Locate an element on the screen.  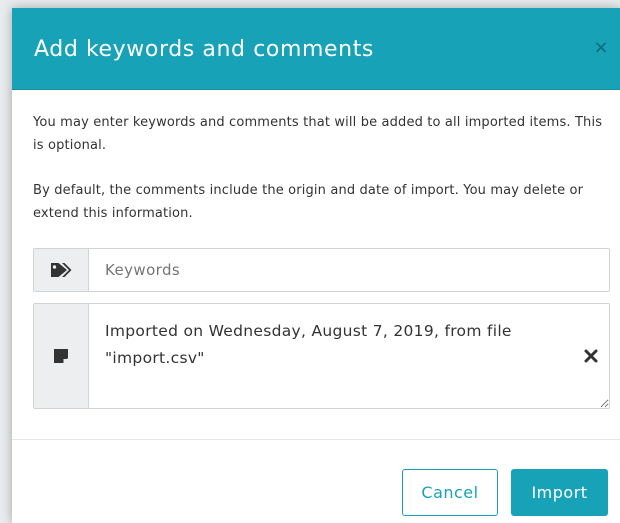
keywords-input-group is located at coordinates (321, 270).